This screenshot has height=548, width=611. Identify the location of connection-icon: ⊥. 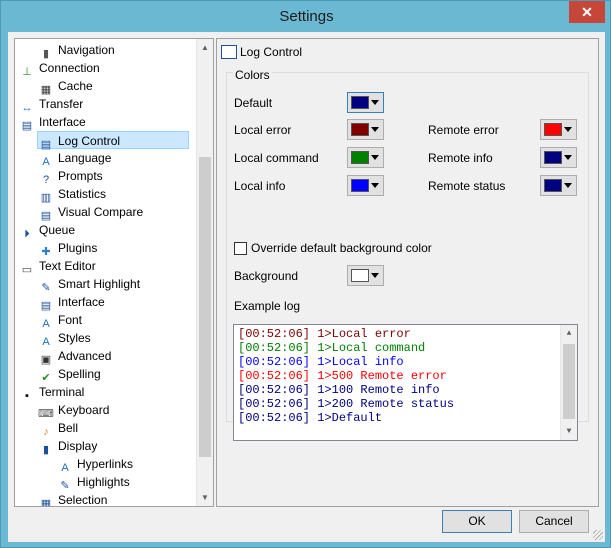
(27, 72).